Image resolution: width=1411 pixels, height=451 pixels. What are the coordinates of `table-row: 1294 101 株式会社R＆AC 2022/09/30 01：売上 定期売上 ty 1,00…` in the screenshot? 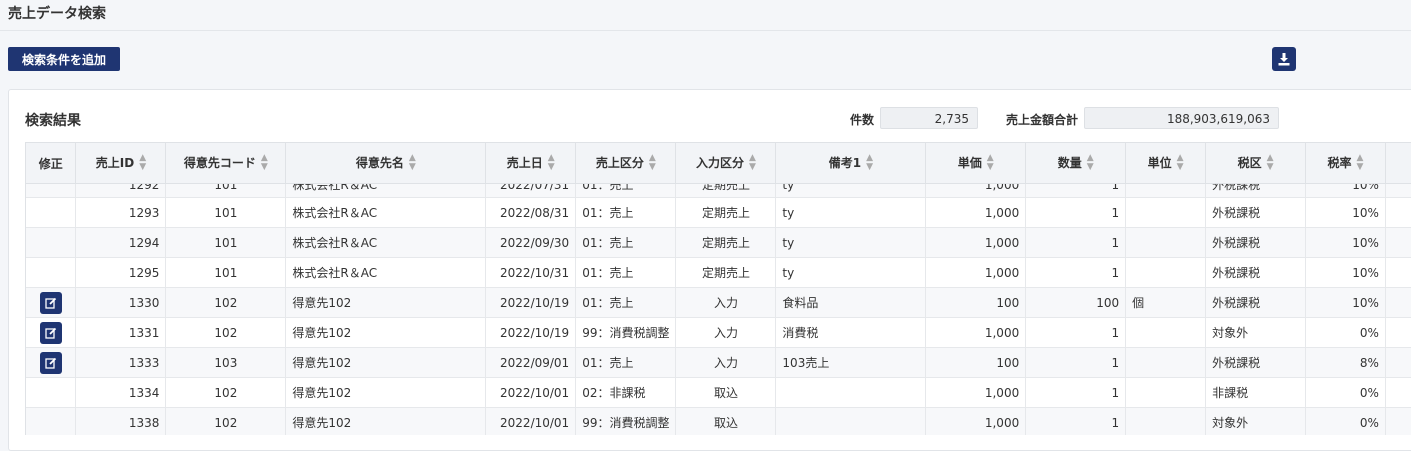 It's located at (718, 242).